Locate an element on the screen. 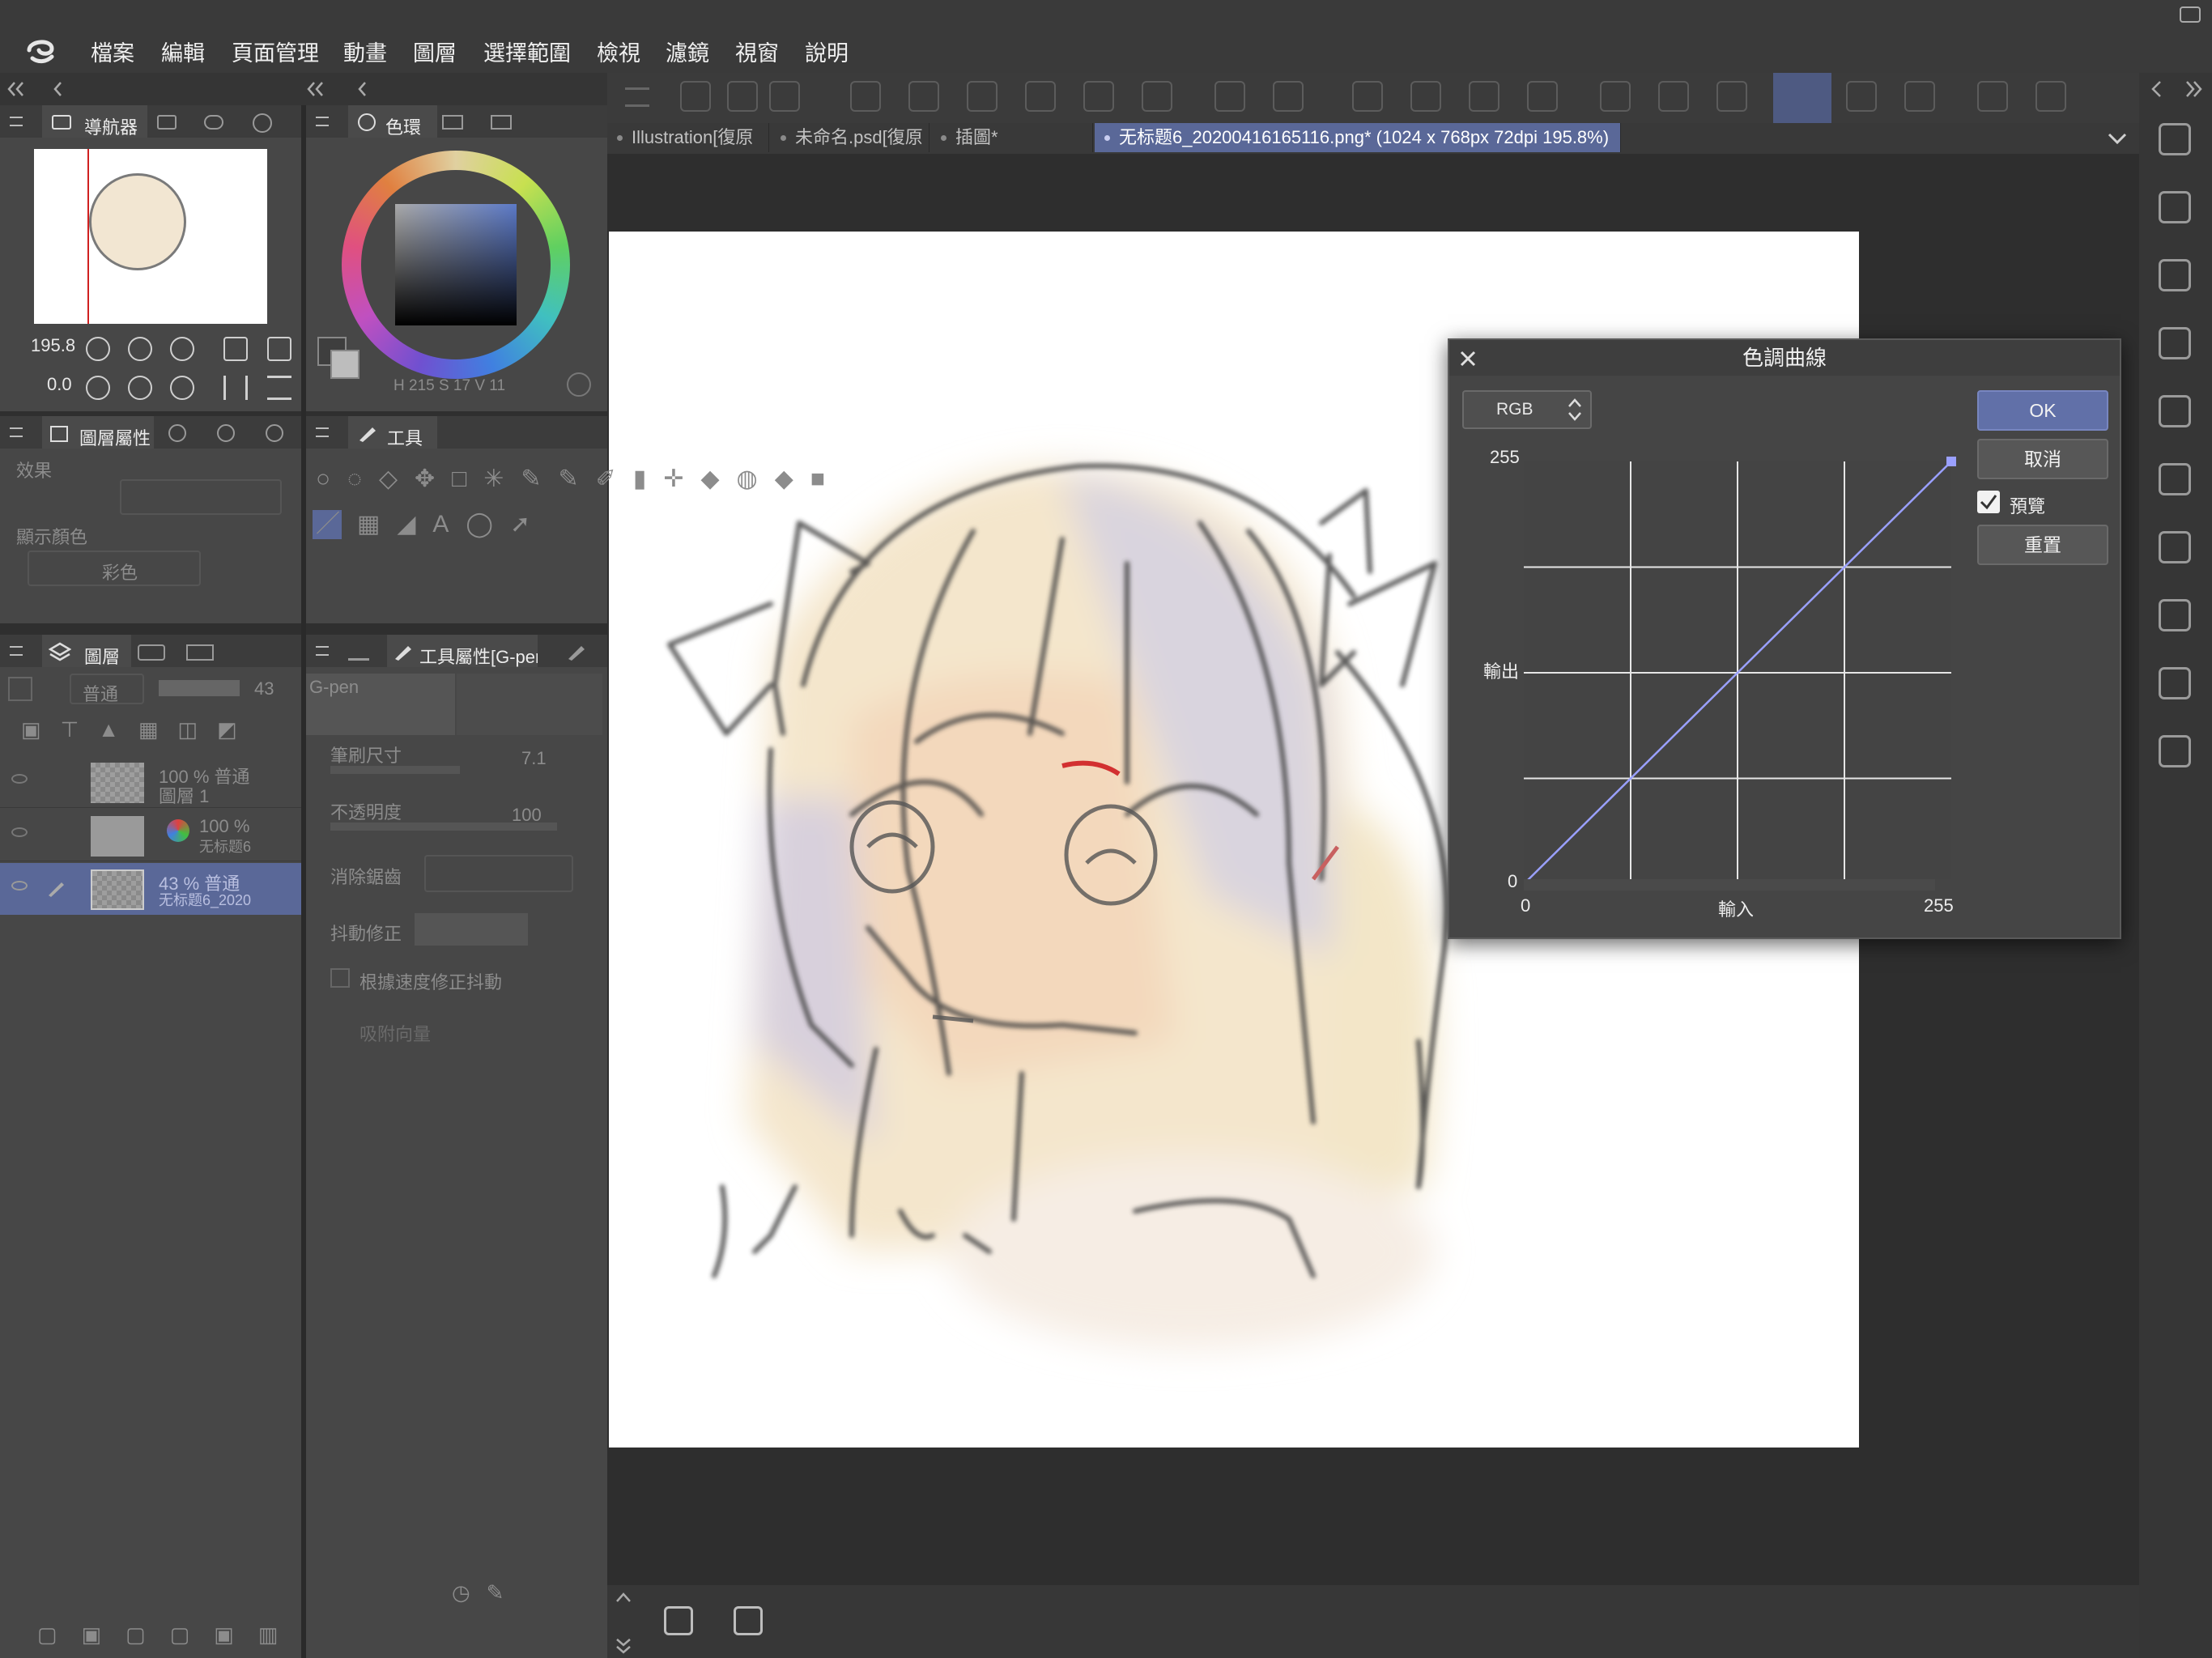 This screenshot has height=1658, width=2212. invert-selection-icon is located at coordinates (1674, 96).